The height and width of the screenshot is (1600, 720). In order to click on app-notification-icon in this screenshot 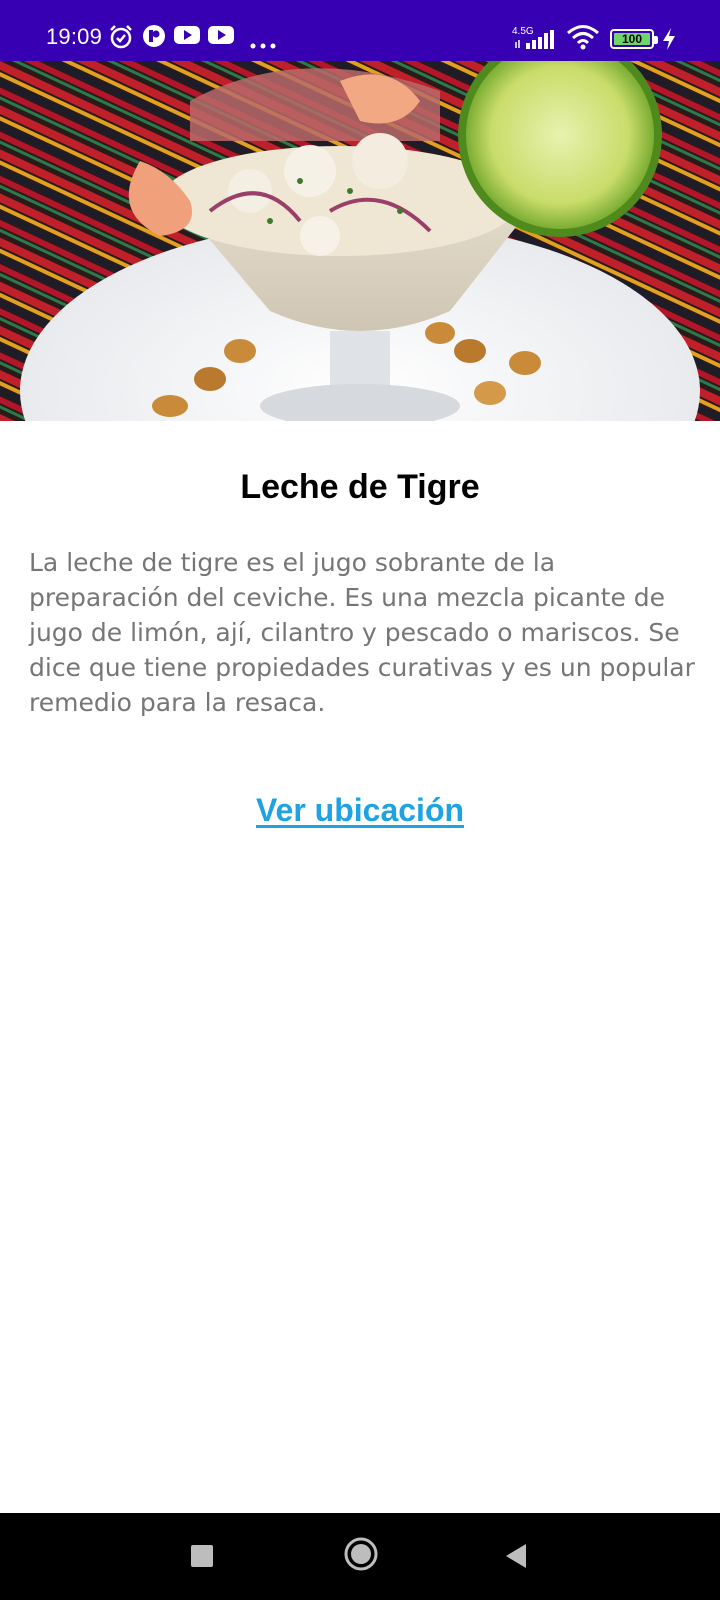, I will do `click(154, 38)`.